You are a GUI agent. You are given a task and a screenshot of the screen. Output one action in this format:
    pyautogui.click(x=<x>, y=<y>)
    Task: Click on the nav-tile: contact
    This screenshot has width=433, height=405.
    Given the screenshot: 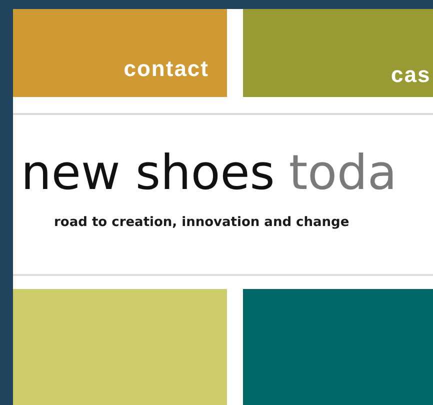 What is the action you would take?
    pyautogui.click(x=120, y=53)
    